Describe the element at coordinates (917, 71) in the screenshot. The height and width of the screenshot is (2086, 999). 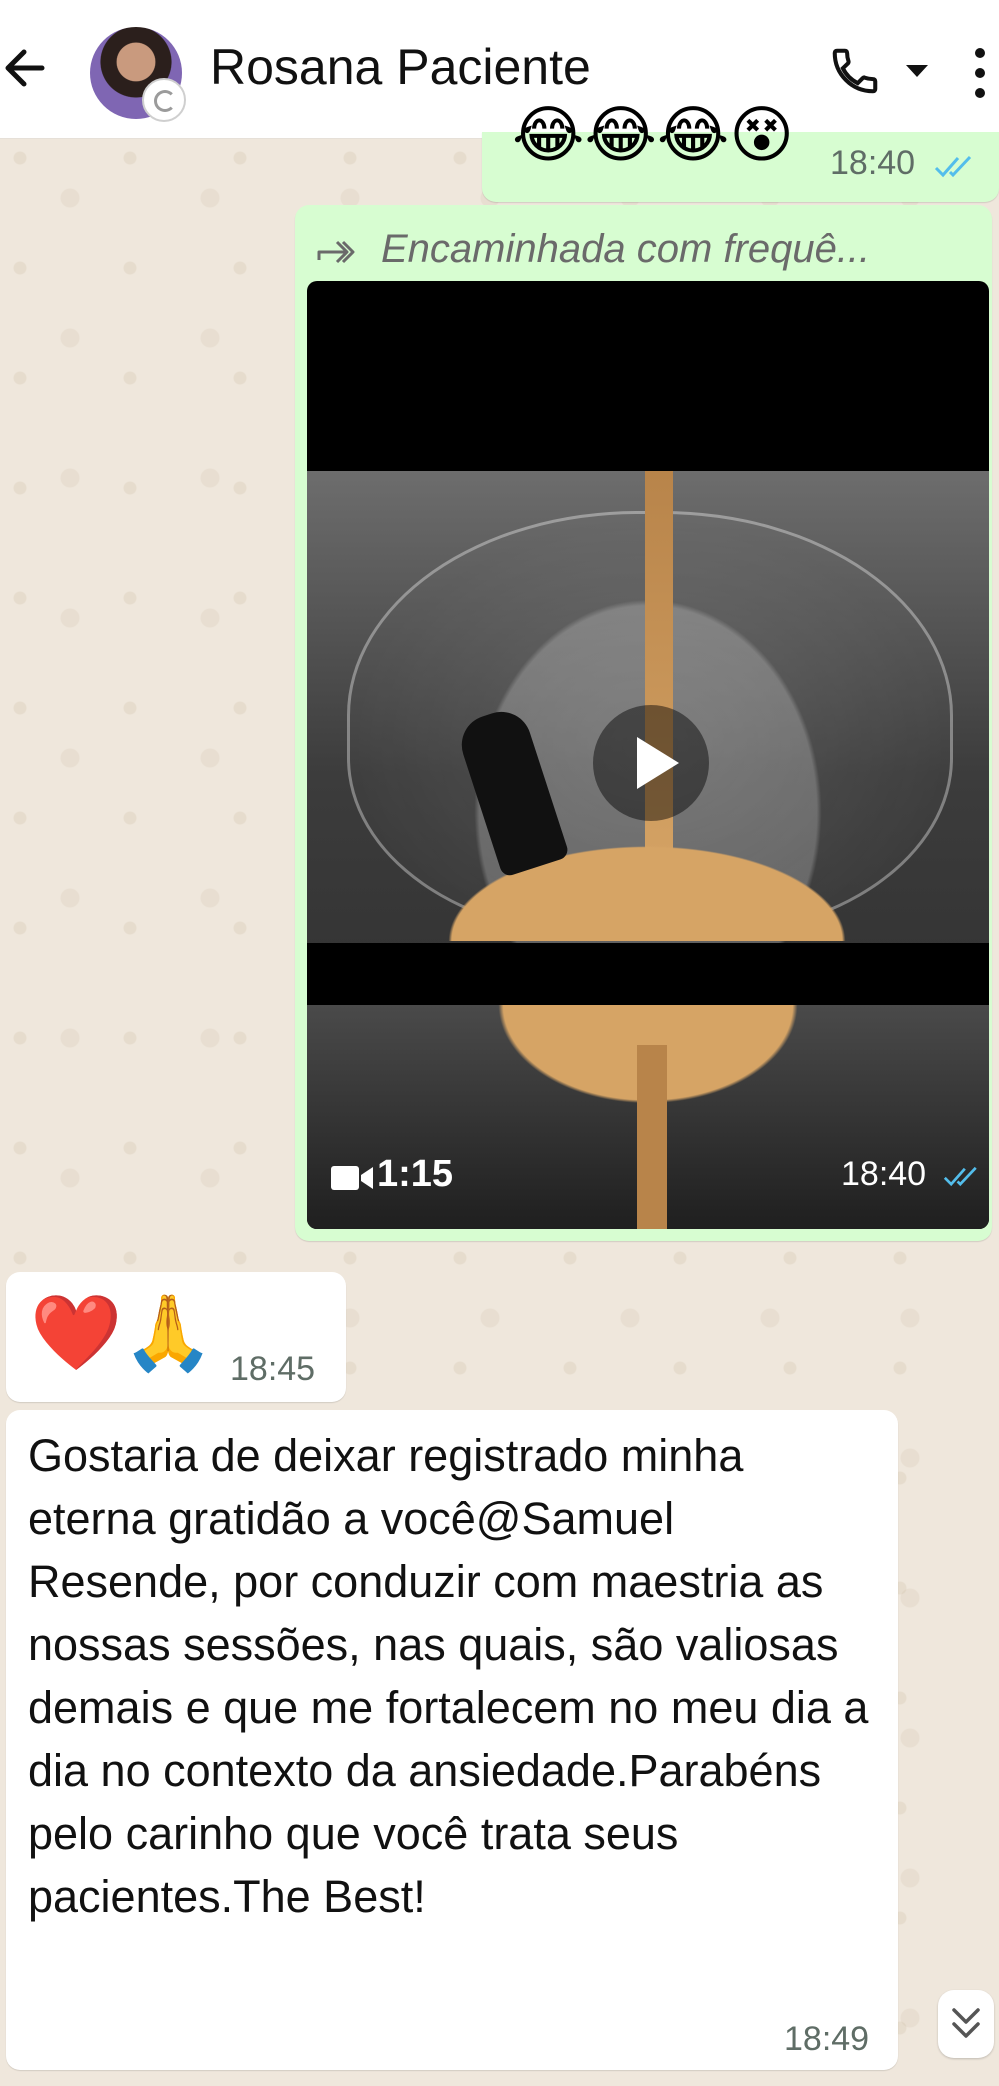
I see `chevron-down-icon` at that location.